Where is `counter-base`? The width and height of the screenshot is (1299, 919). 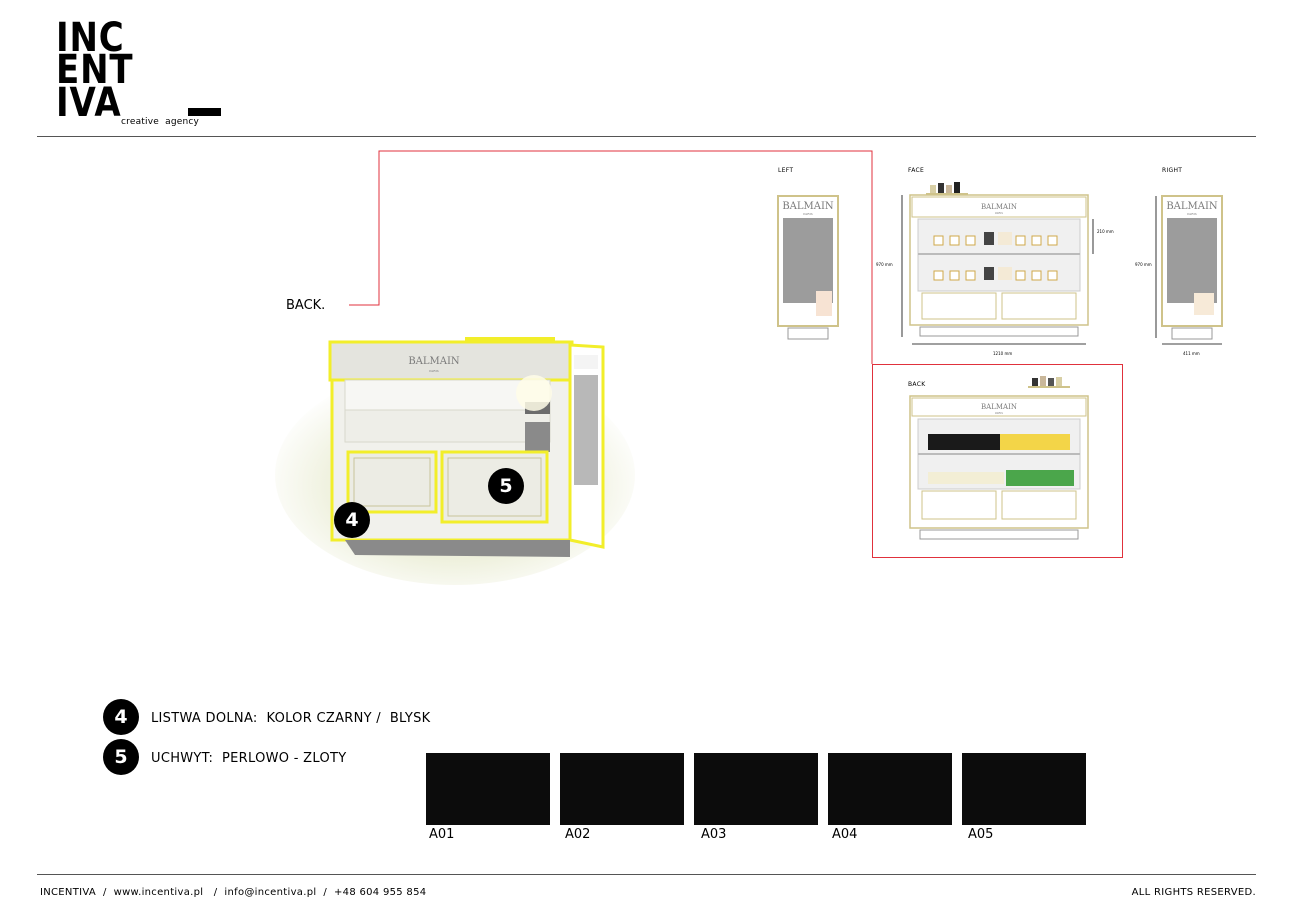
counter-base is located at coordinates (457, 548).